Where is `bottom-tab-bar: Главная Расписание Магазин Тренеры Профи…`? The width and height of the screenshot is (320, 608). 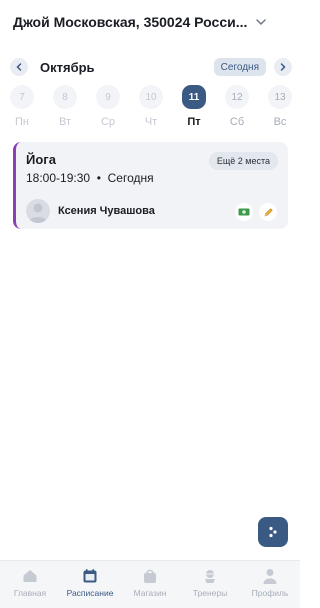 bottom-tab-bar: Главная Расписание Магазин Тренеры Профи… is located at coordinates (150, 584).